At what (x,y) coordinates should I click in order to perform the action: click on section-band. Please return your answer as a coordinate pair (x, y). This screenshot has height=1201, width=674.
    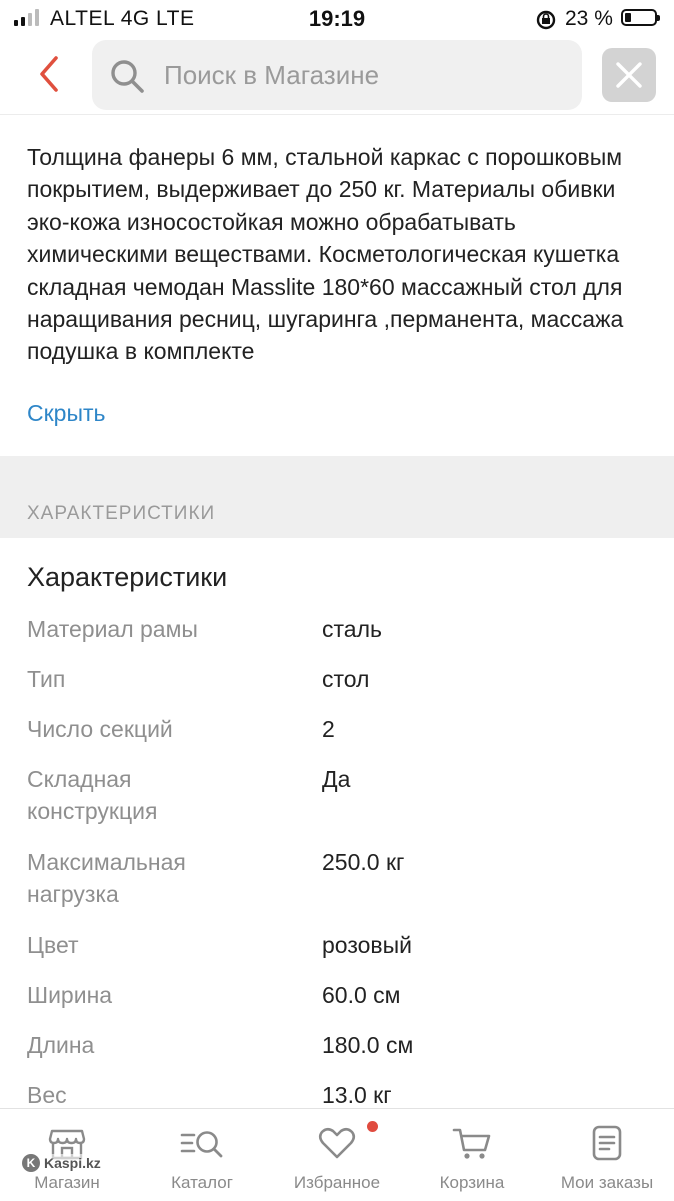
    Looking at the image, I should click on (337, 497).